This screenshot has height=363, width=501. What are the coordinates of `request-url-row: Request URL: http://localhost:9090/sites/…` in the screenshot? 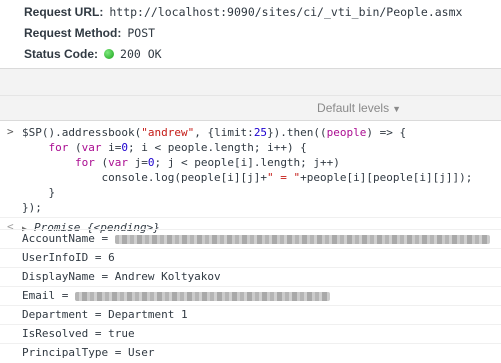 It's located at (243, 12).